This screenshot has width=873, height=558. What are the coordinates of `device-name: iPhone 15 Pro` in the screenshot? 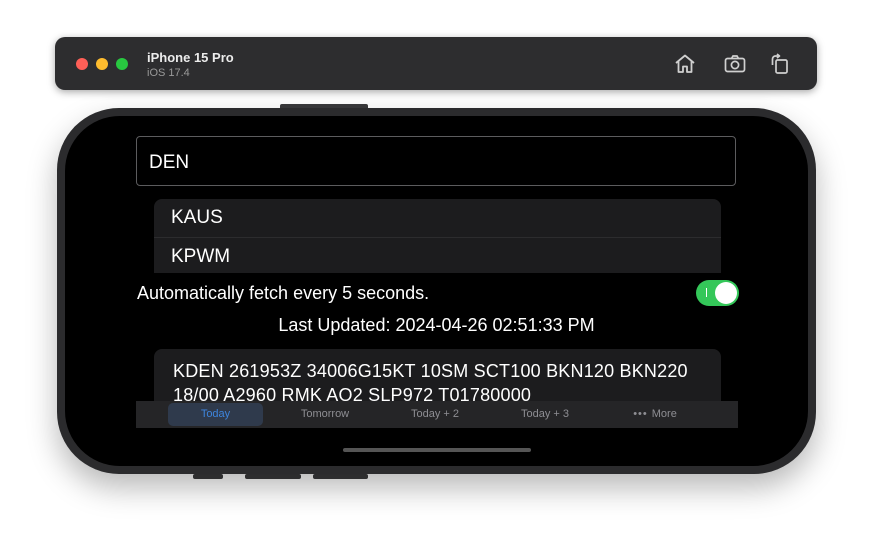 It's located at (190, 57).